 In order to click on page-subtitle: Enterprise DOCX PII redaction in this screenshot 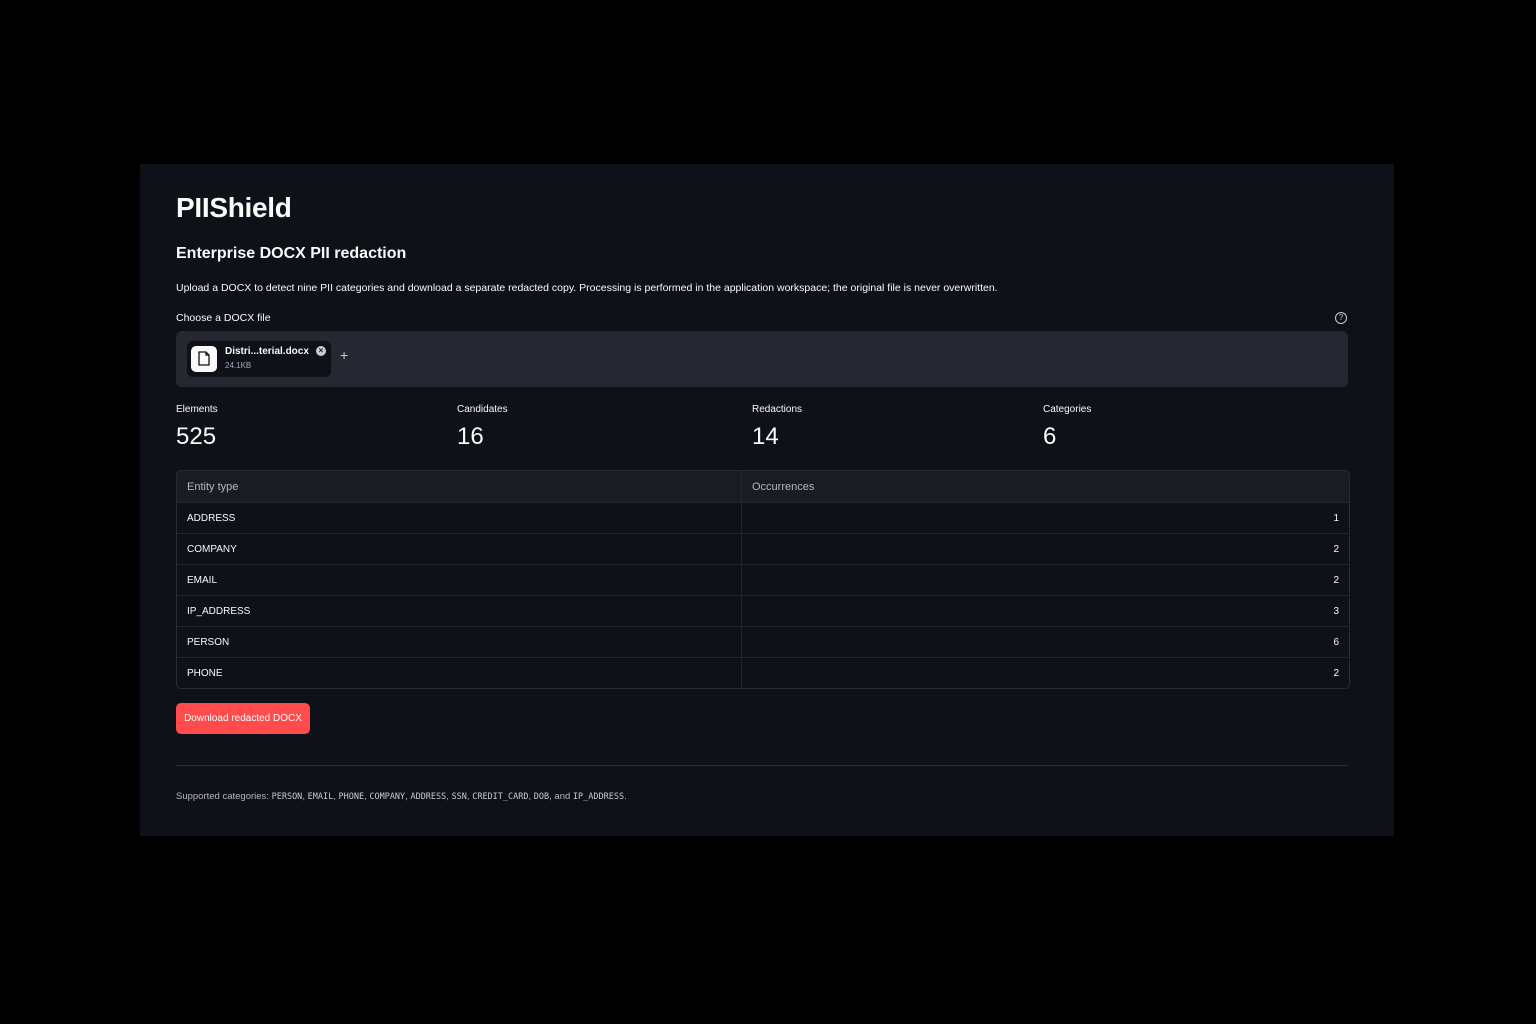, I will do `click(291, 253)`.